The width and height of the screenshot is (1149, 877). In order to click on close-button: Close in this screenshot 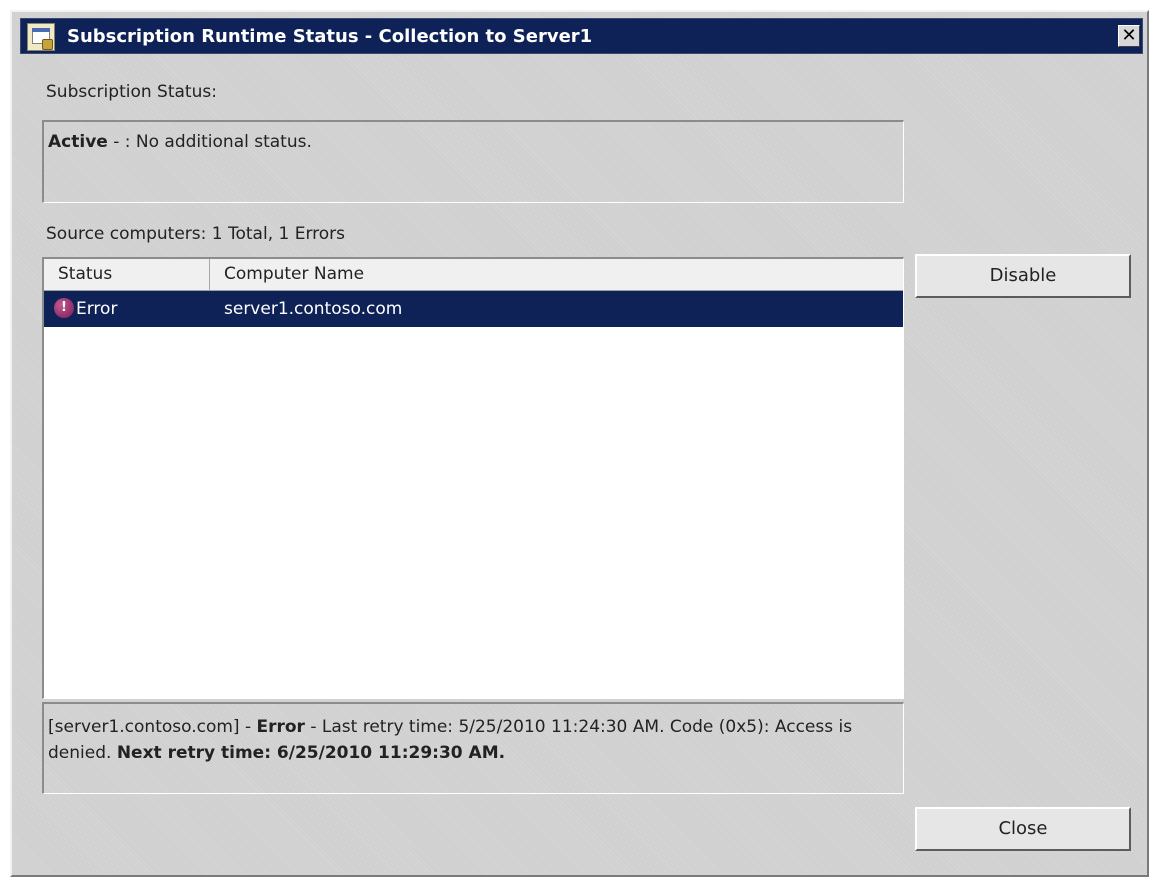, I will do `click(1023, 829)`.